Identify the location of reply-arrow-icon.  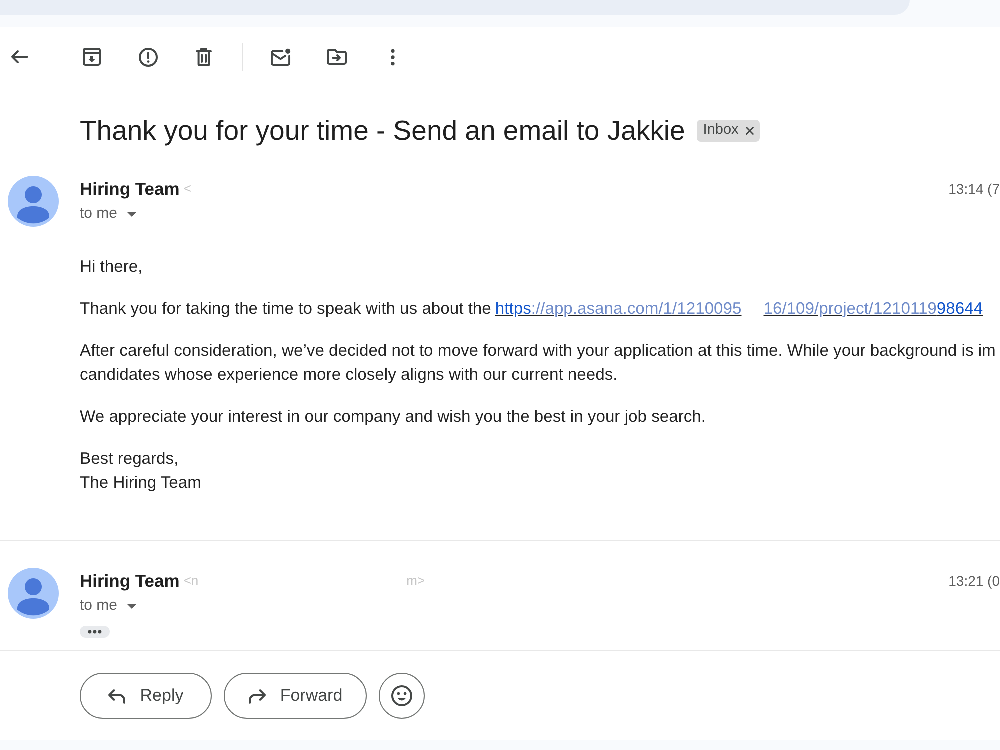
(117, 696).